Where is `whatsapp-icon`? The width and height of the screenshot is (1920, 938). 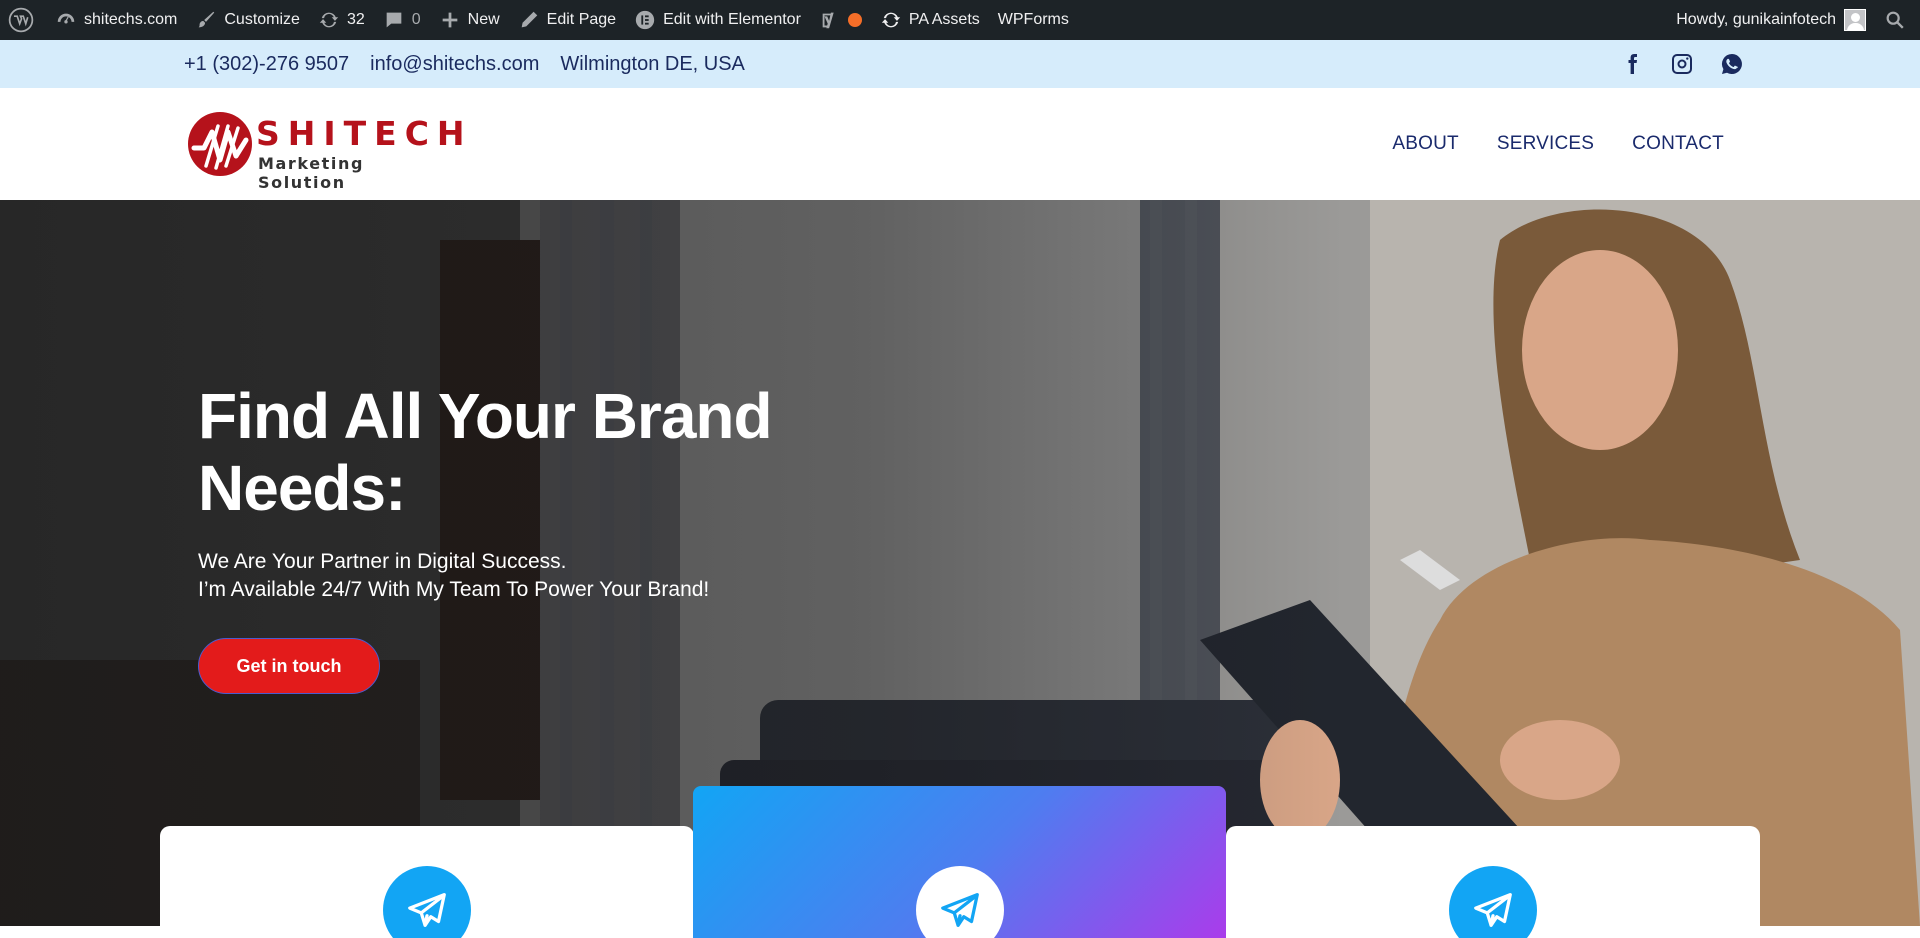
whatsapp-icon is located at coordinates (1732, 64).